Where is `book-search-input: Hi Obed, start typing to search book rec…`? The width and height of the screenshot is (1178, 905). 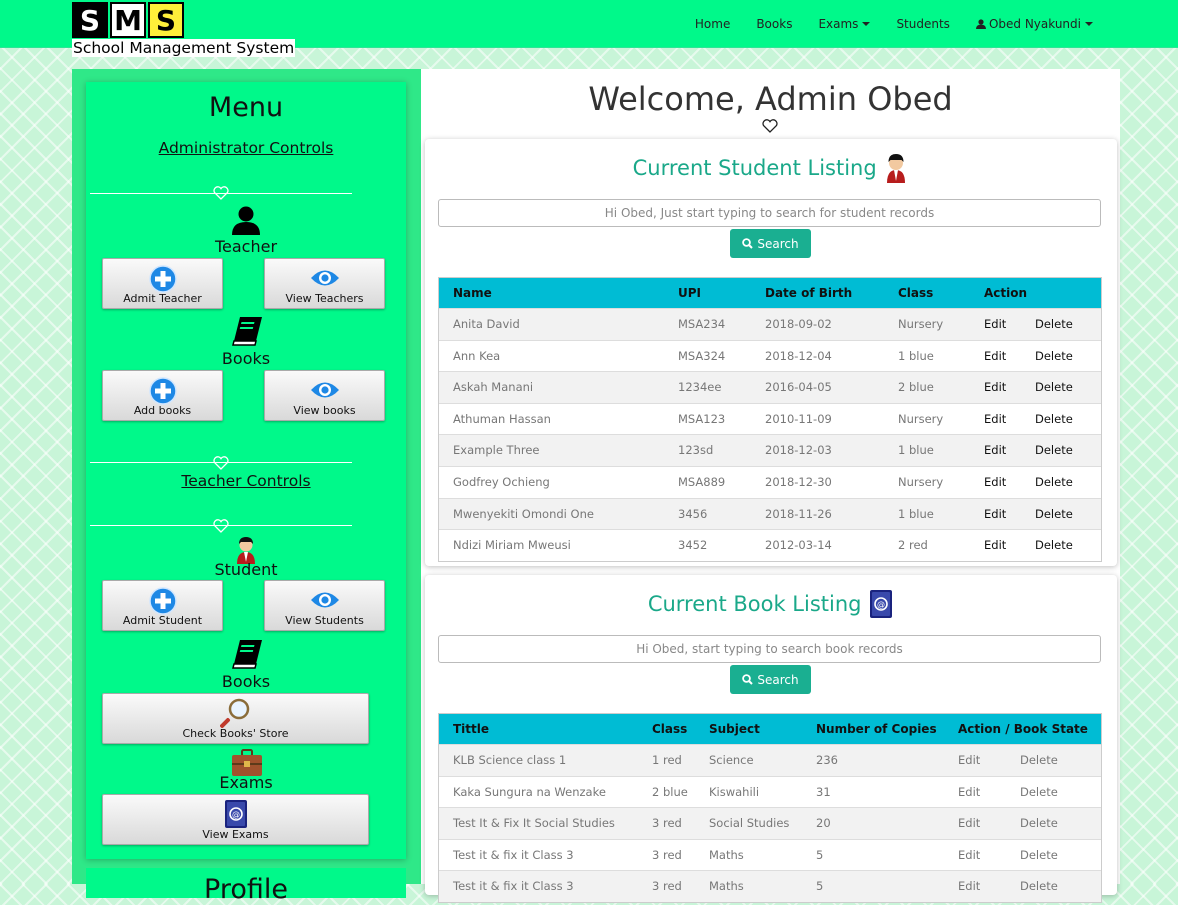 book-search-input: Hi Obed, start typing to search book rec… is located at coordinates (769, 649).